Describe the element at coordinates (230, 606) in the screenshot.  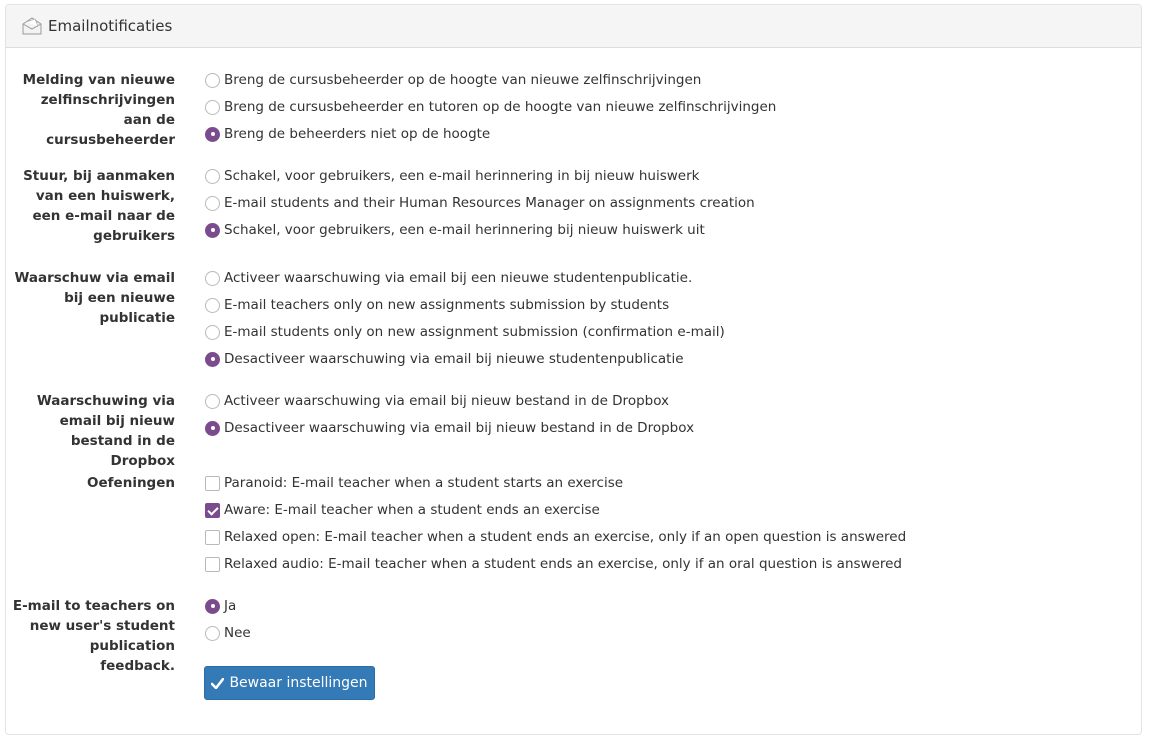
I see `option-label: Ja` at that location.